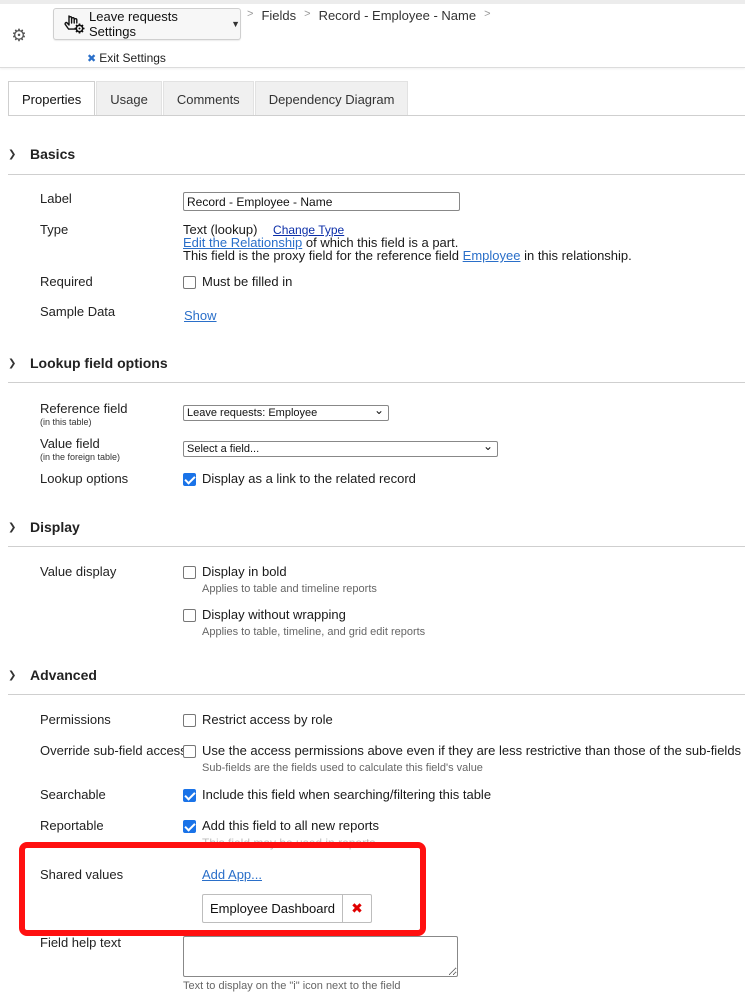  I want to click on breadcrumb-current-field: Record - Employee - Name, so click(398, 15).